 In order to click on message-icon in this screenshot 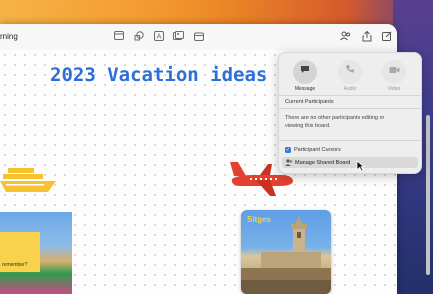, I will do `click(305, 69)`.